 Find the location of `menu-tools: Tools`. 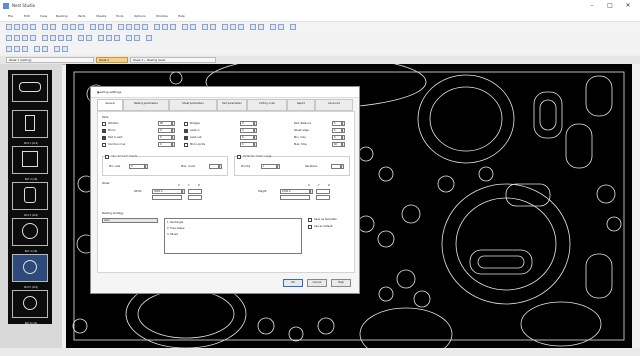

menu-tools: Tools is located at coordinates (119, 16).